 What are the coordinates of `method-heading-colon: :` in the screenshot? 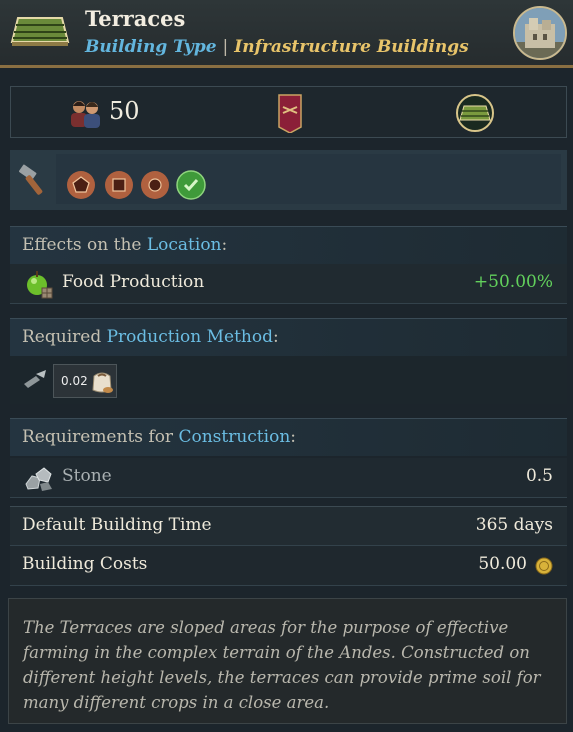 It's located at (275, 337).